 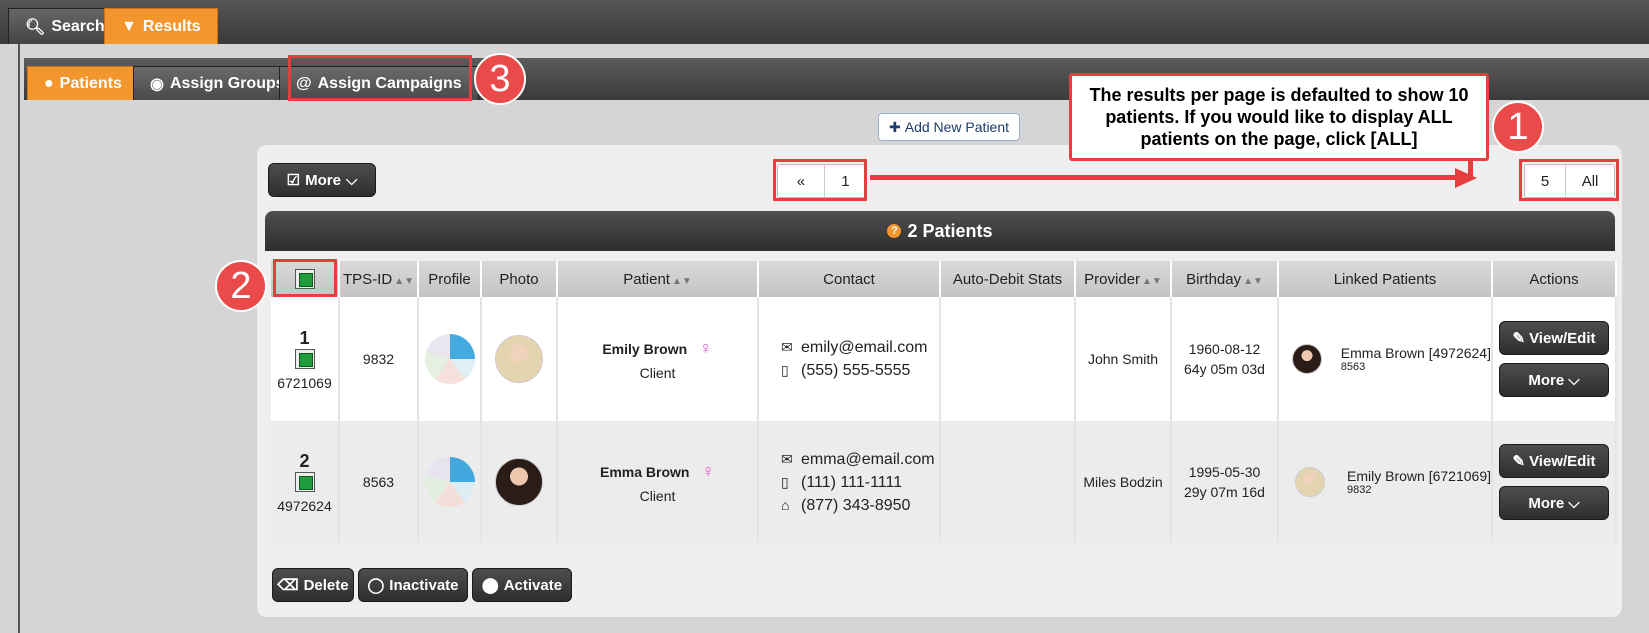 I want to click on inactivate-button: ◯ Inactivate, so click(x=413, y=585).